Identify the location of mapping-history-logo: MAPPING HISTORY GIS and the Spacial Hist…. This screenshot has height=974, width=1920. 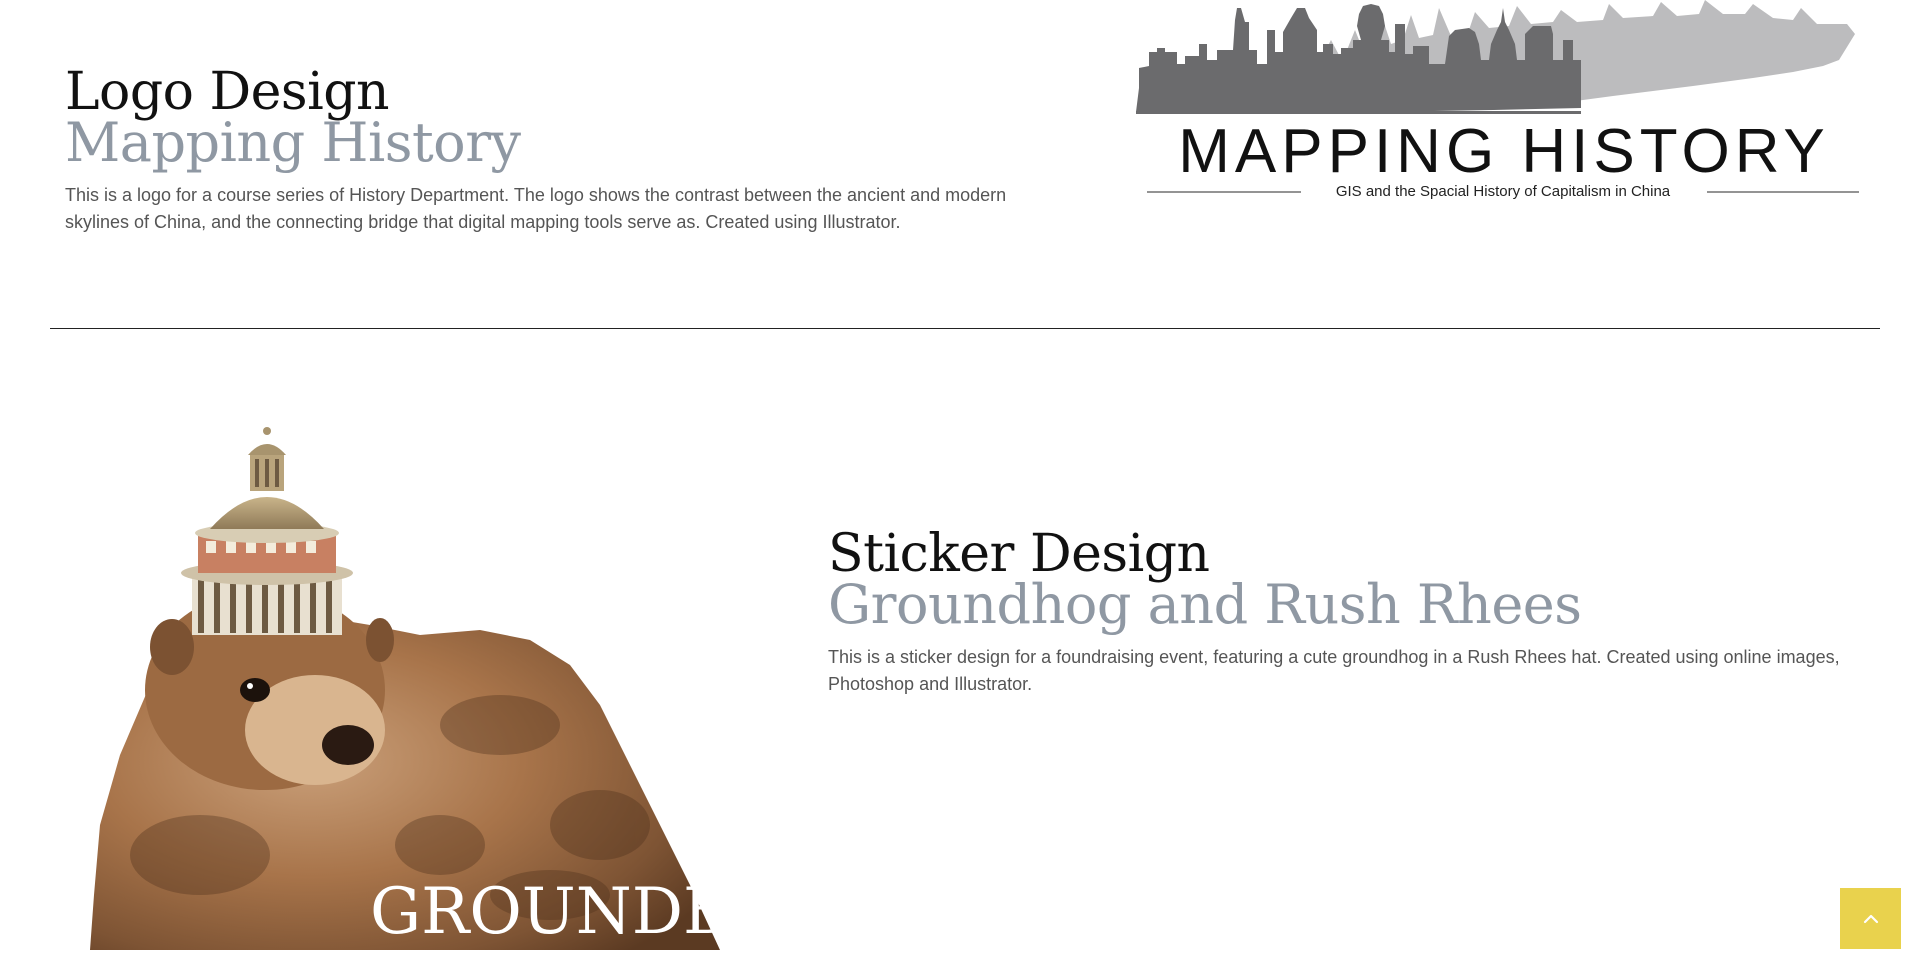
(1503, 105).